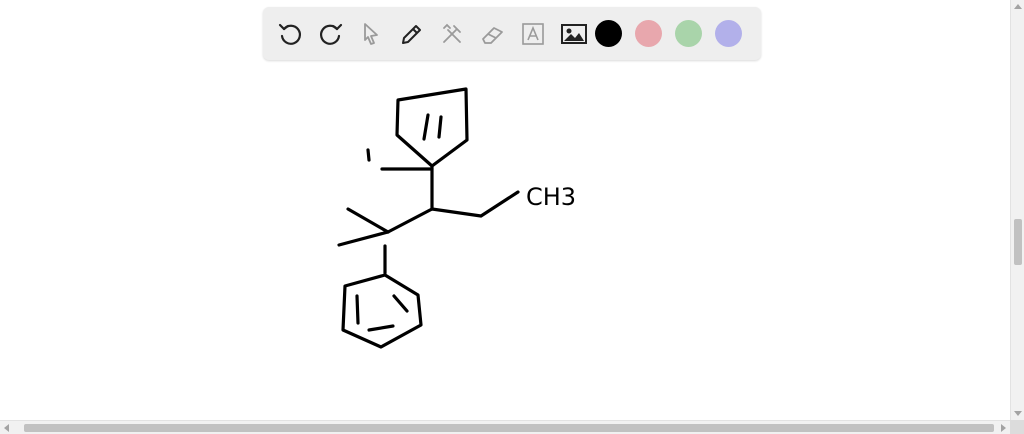  I want to click on horizontal-scrollbar, so click(505, 427).